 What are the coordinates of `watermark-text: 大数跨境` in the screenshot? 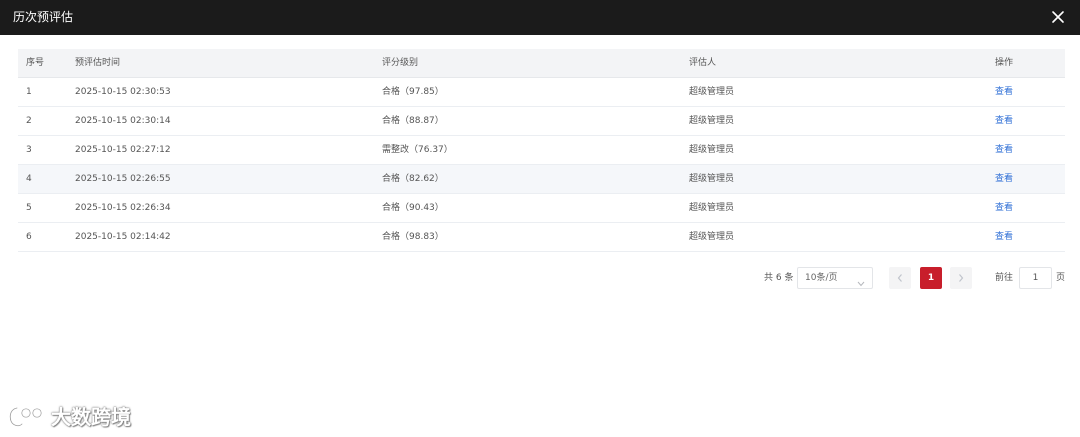 It's located at (91, 417).